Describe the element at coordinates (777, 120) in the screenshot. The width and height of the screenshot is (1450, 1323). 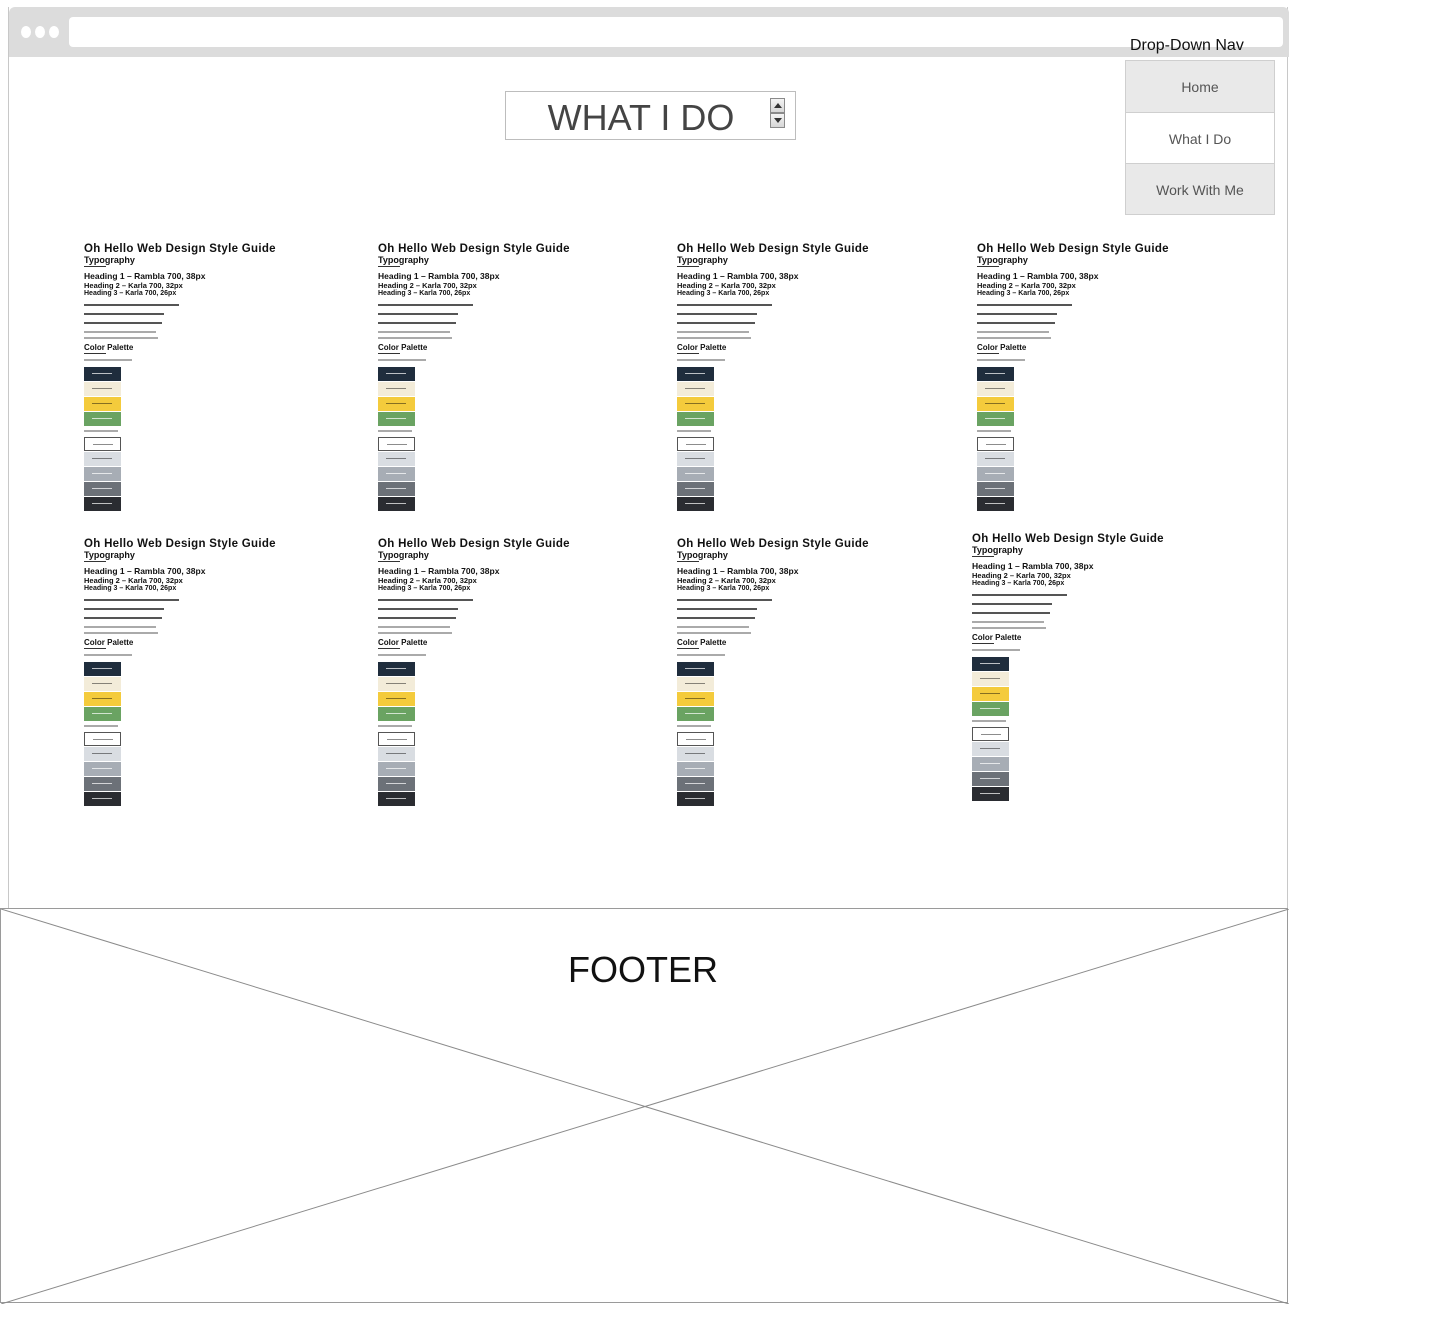
I see `stepper-down-button` at that location.